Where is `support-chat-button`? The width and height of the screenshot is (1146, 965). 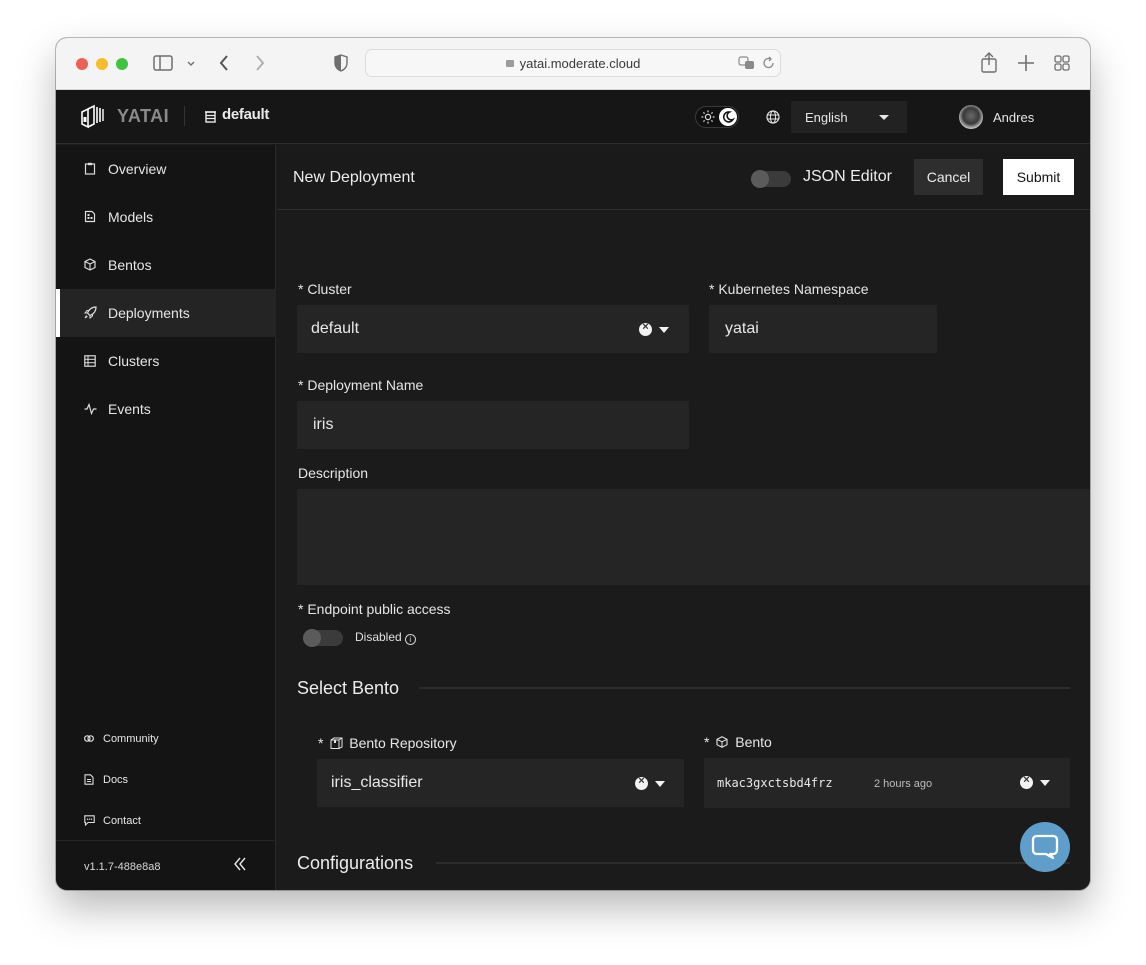 support-chat-button is located at coordinates (1045, 847).